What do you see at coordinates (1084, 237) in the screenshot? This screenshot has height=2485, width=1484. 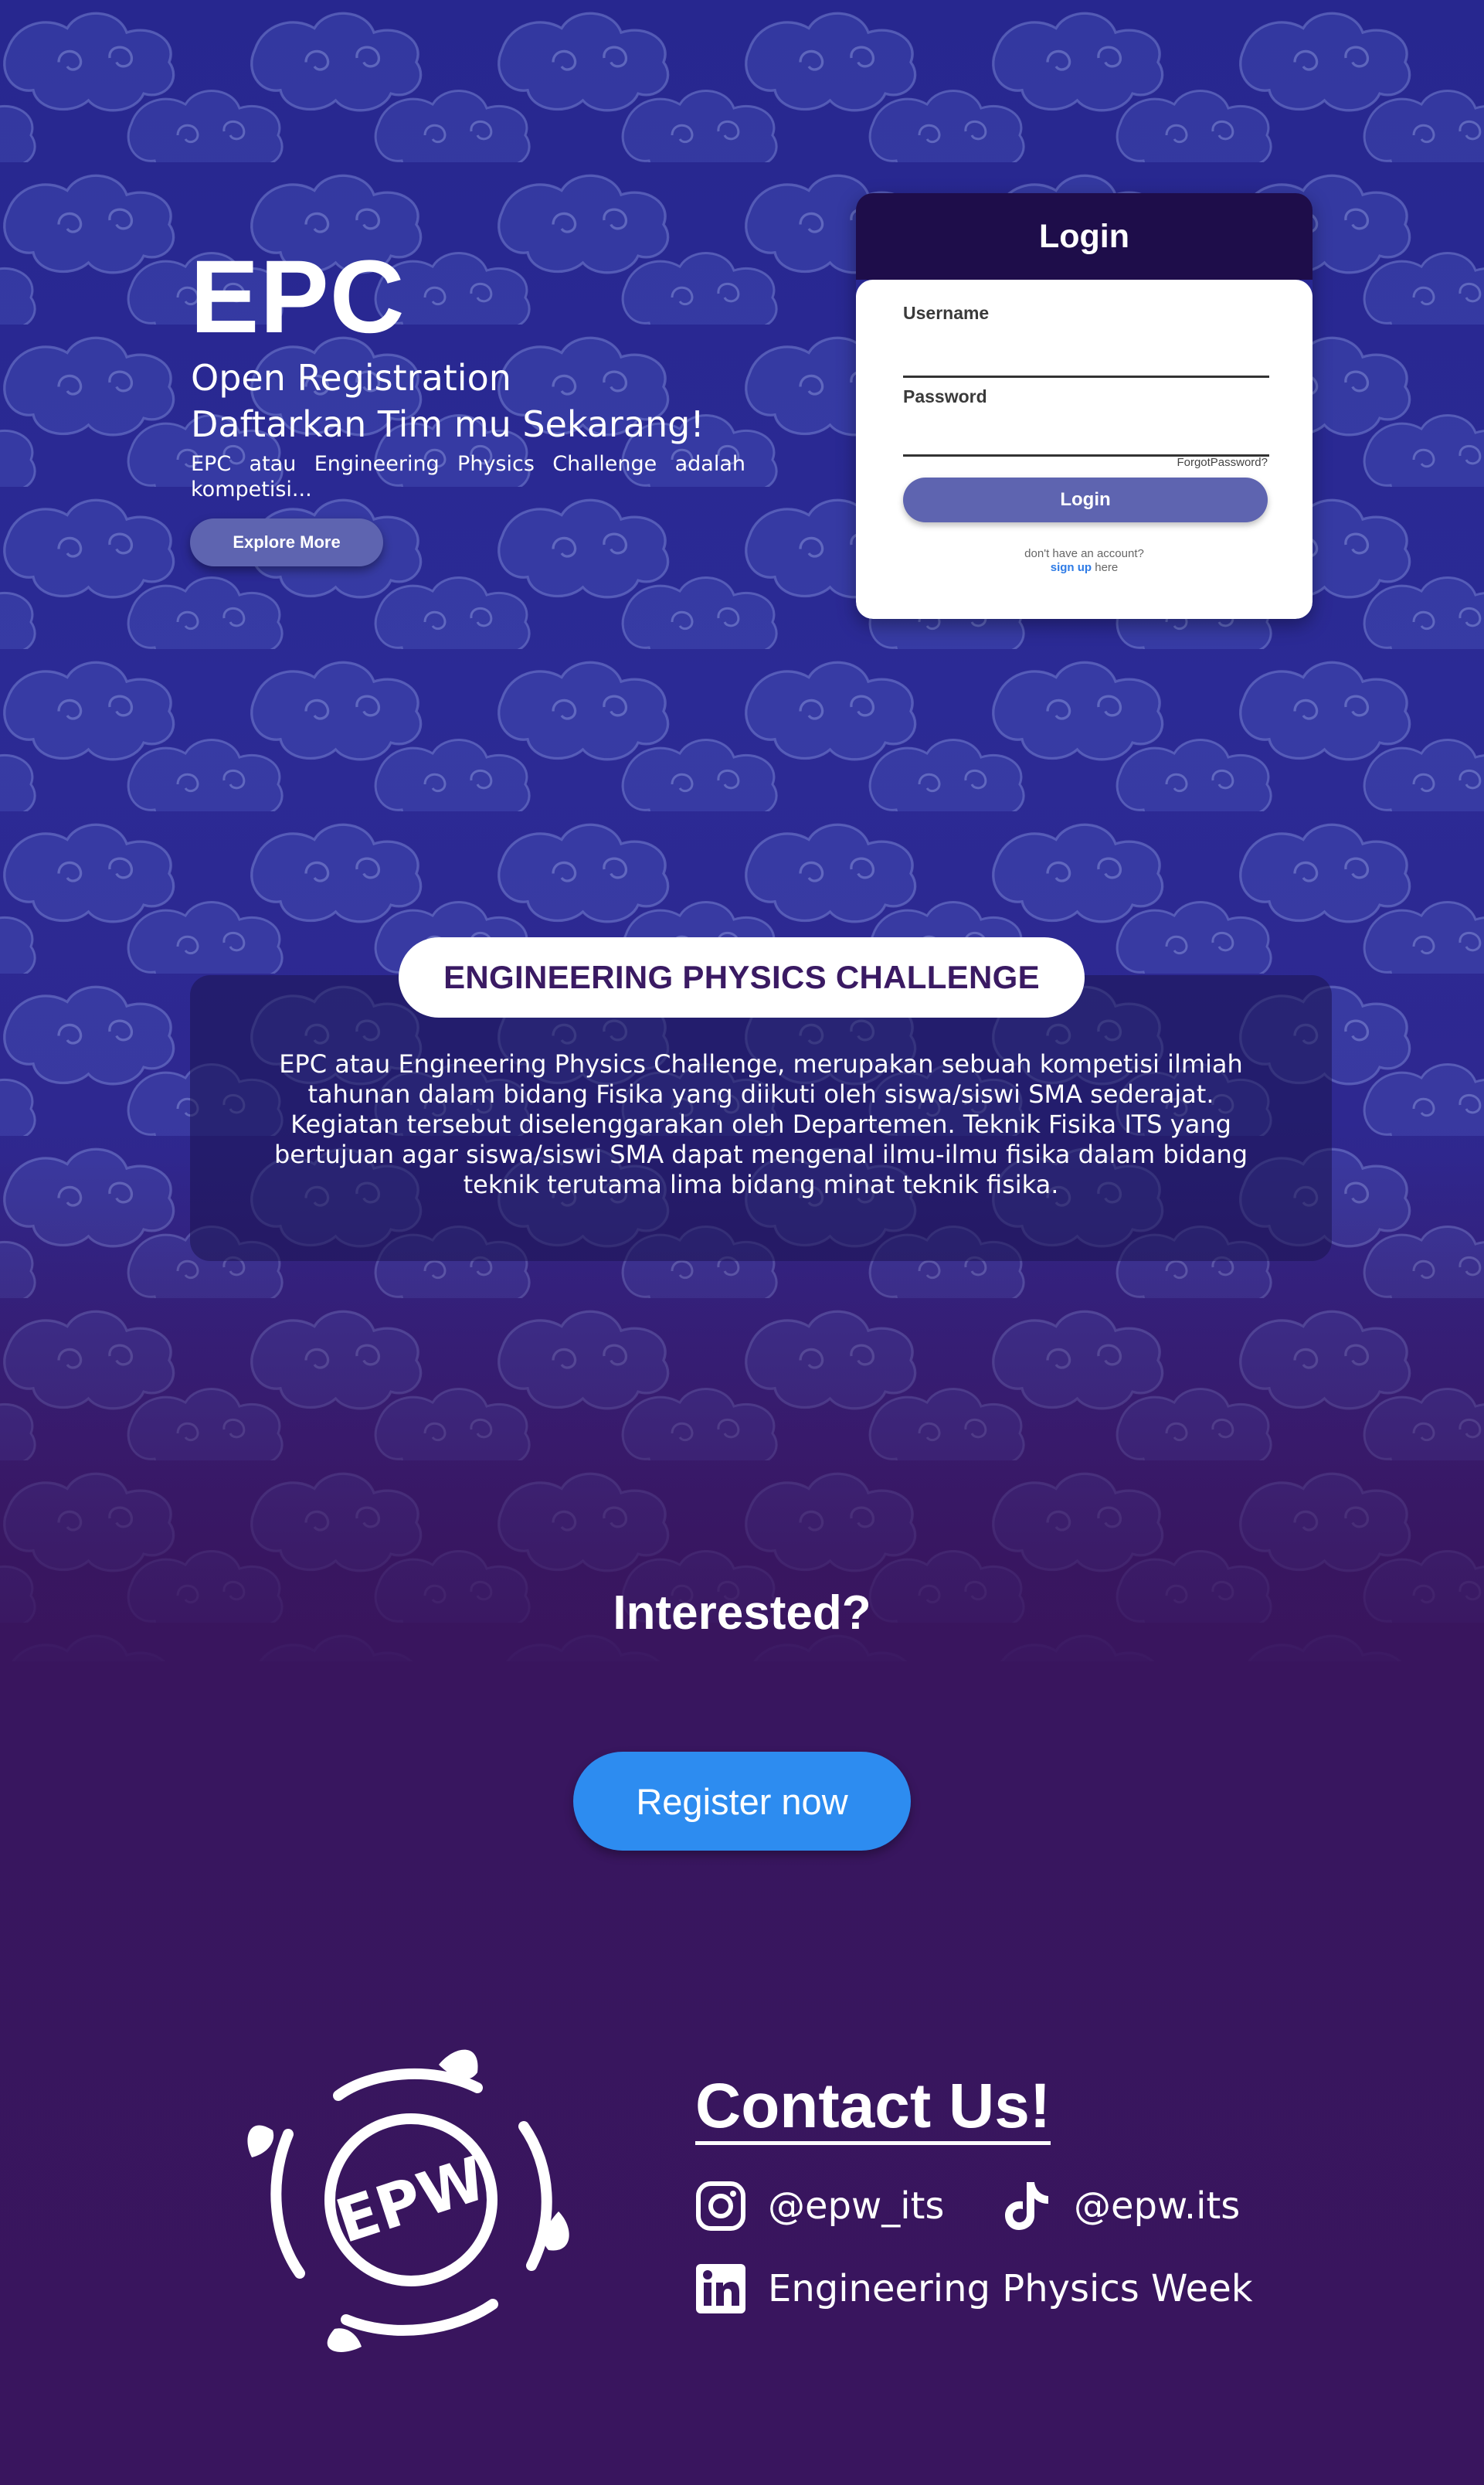 I see `login-title: Login` at bounding box center [1084, 237].